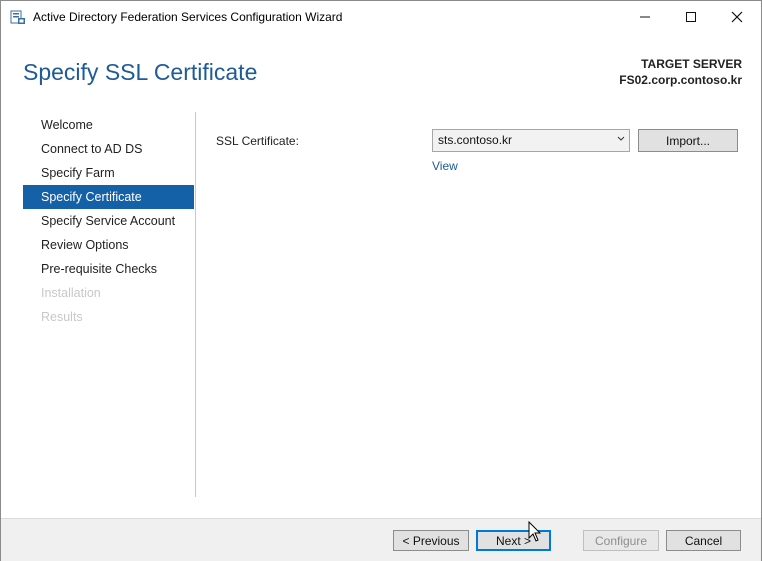 This screenshot has width=762, height=561. What do you see at coordinates (535, 531) in the screenshot?
I see `mouse-pointer-icon` at bounding box center [535, 531].